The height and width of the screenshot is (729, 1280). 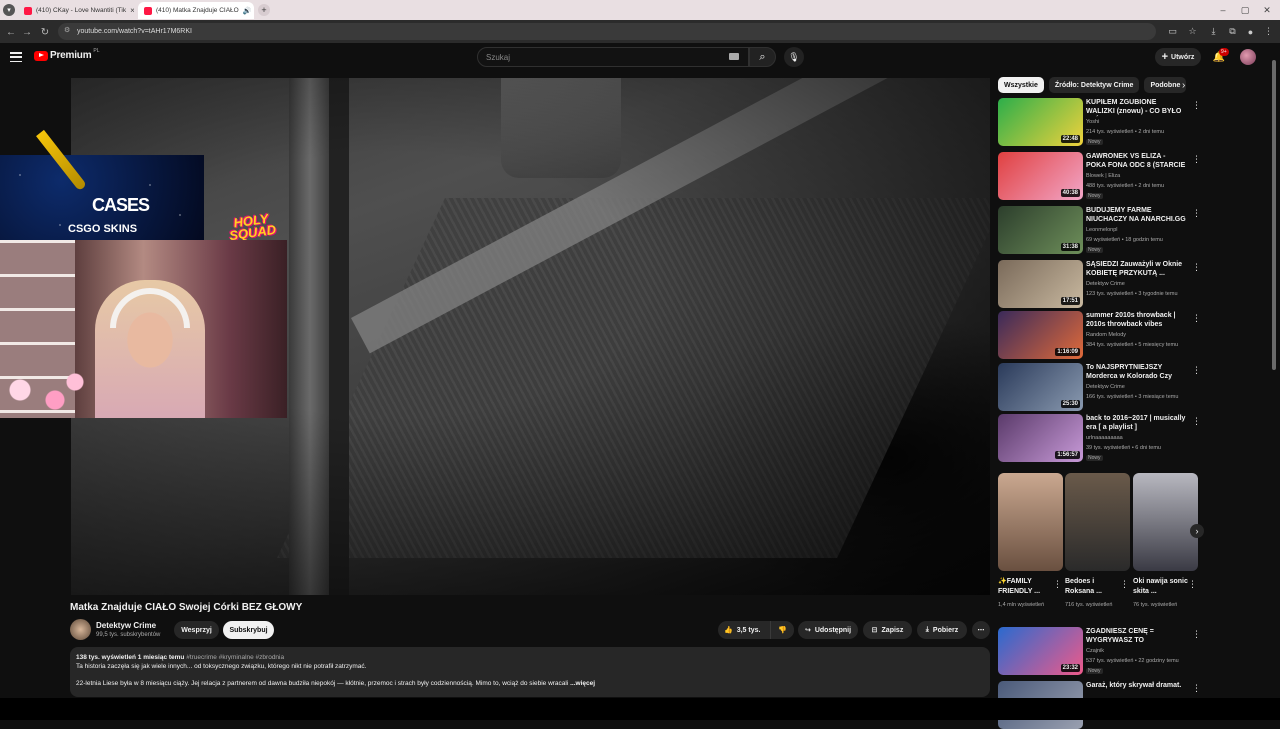 I want to click on video-thumbnail: 25:30, so click(x=1040, y=387).